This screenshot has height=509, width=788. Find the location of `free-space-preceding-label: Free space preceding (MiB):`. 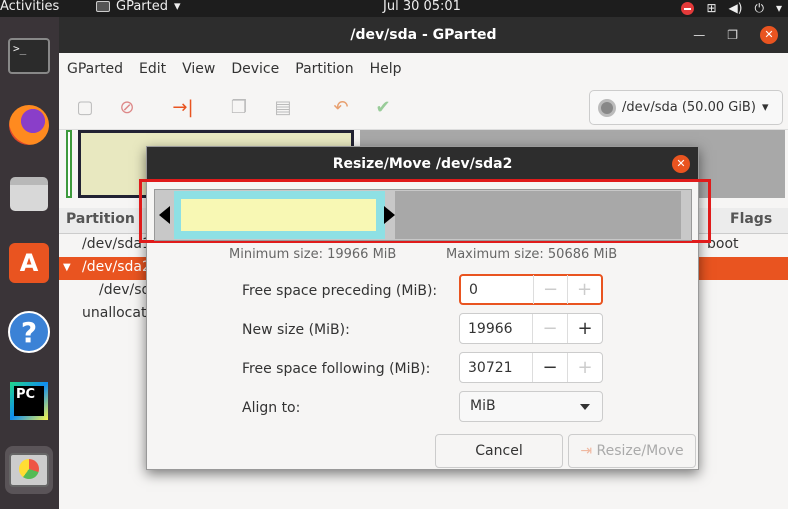

free-space-preceding-label: Free space preceding (MiB): is located at coordinates (340, 291).